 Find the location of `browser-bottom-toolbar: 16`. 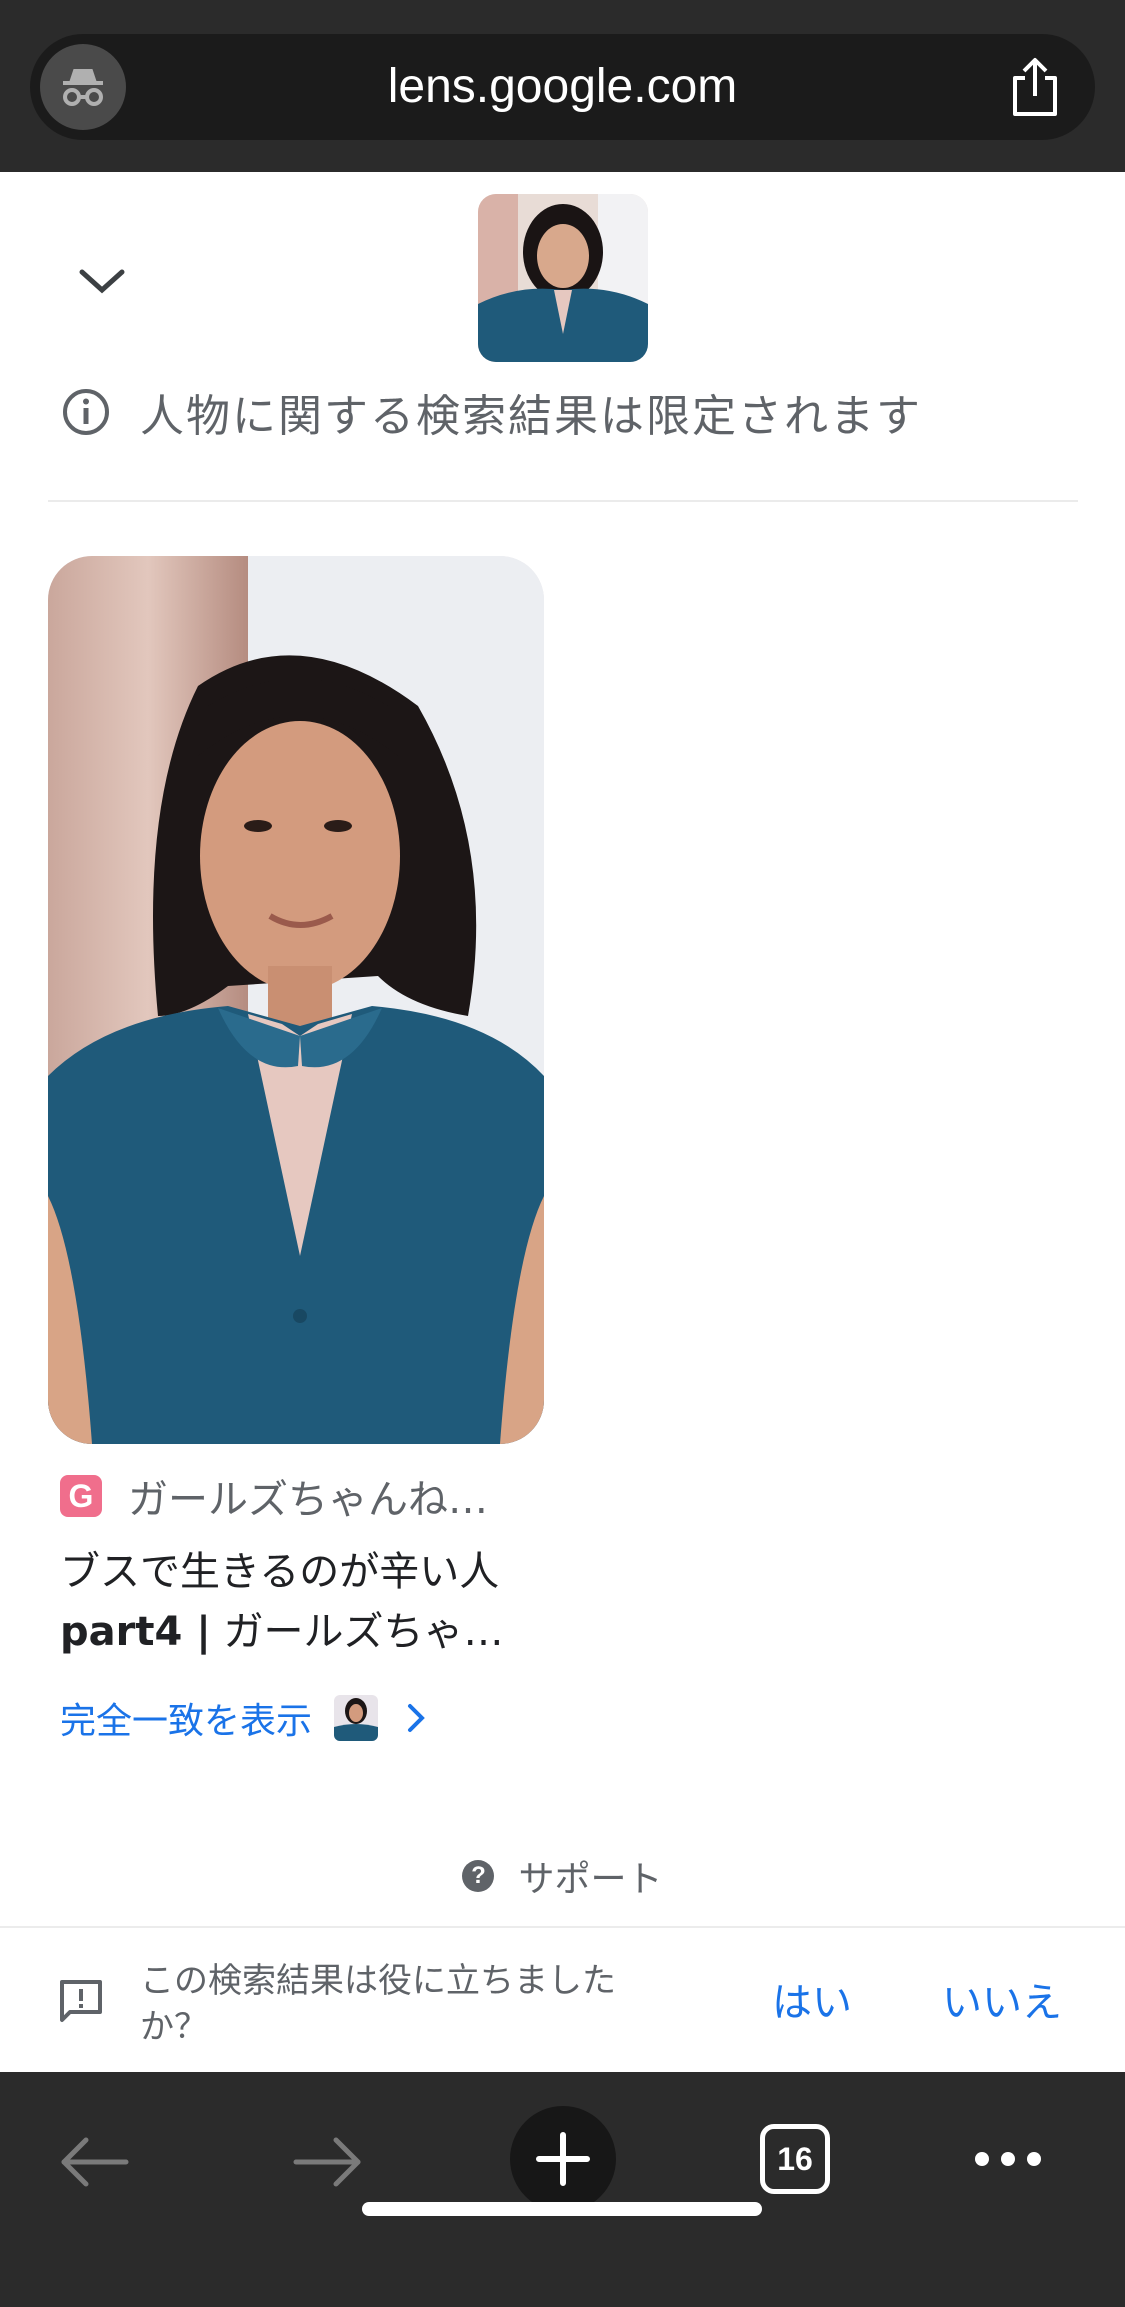

browser-bottom-toolbar: 16 is located at coordinates (562, 2189).